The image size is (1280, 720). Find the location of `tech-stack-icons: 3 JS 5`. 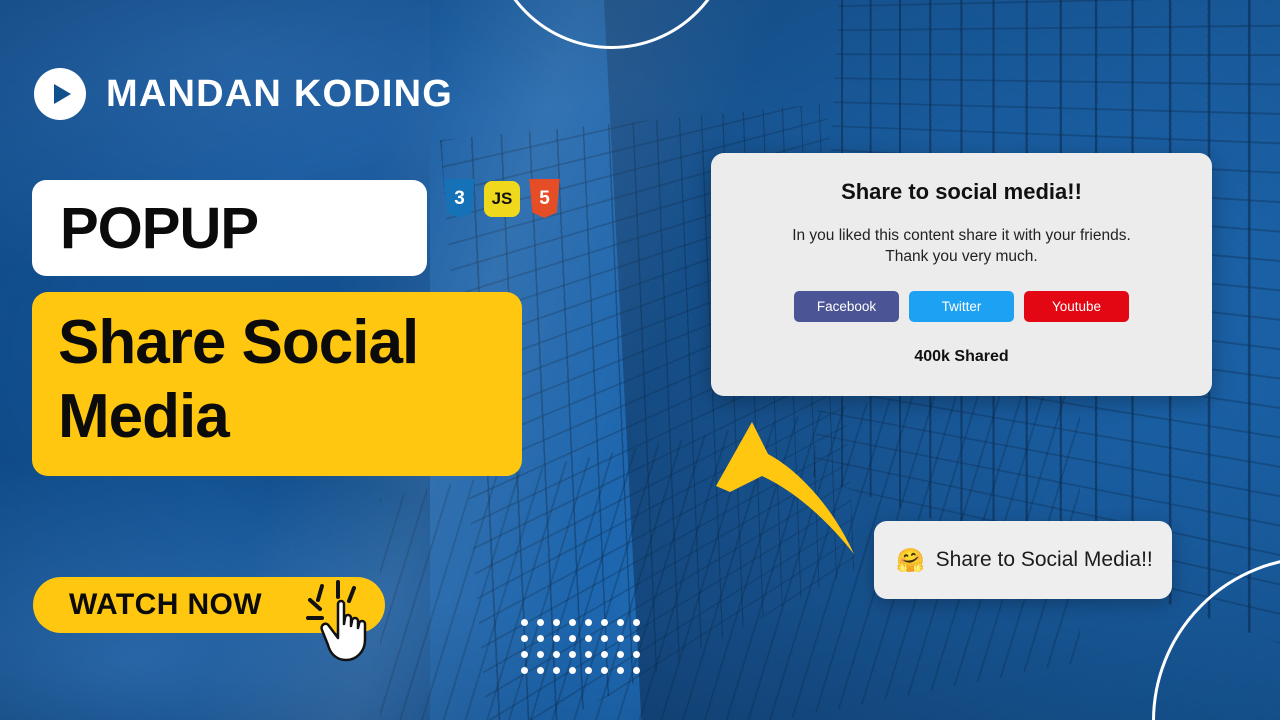

tech-stack-icons: 3 JS 5 is located at coordinates (502, 198).